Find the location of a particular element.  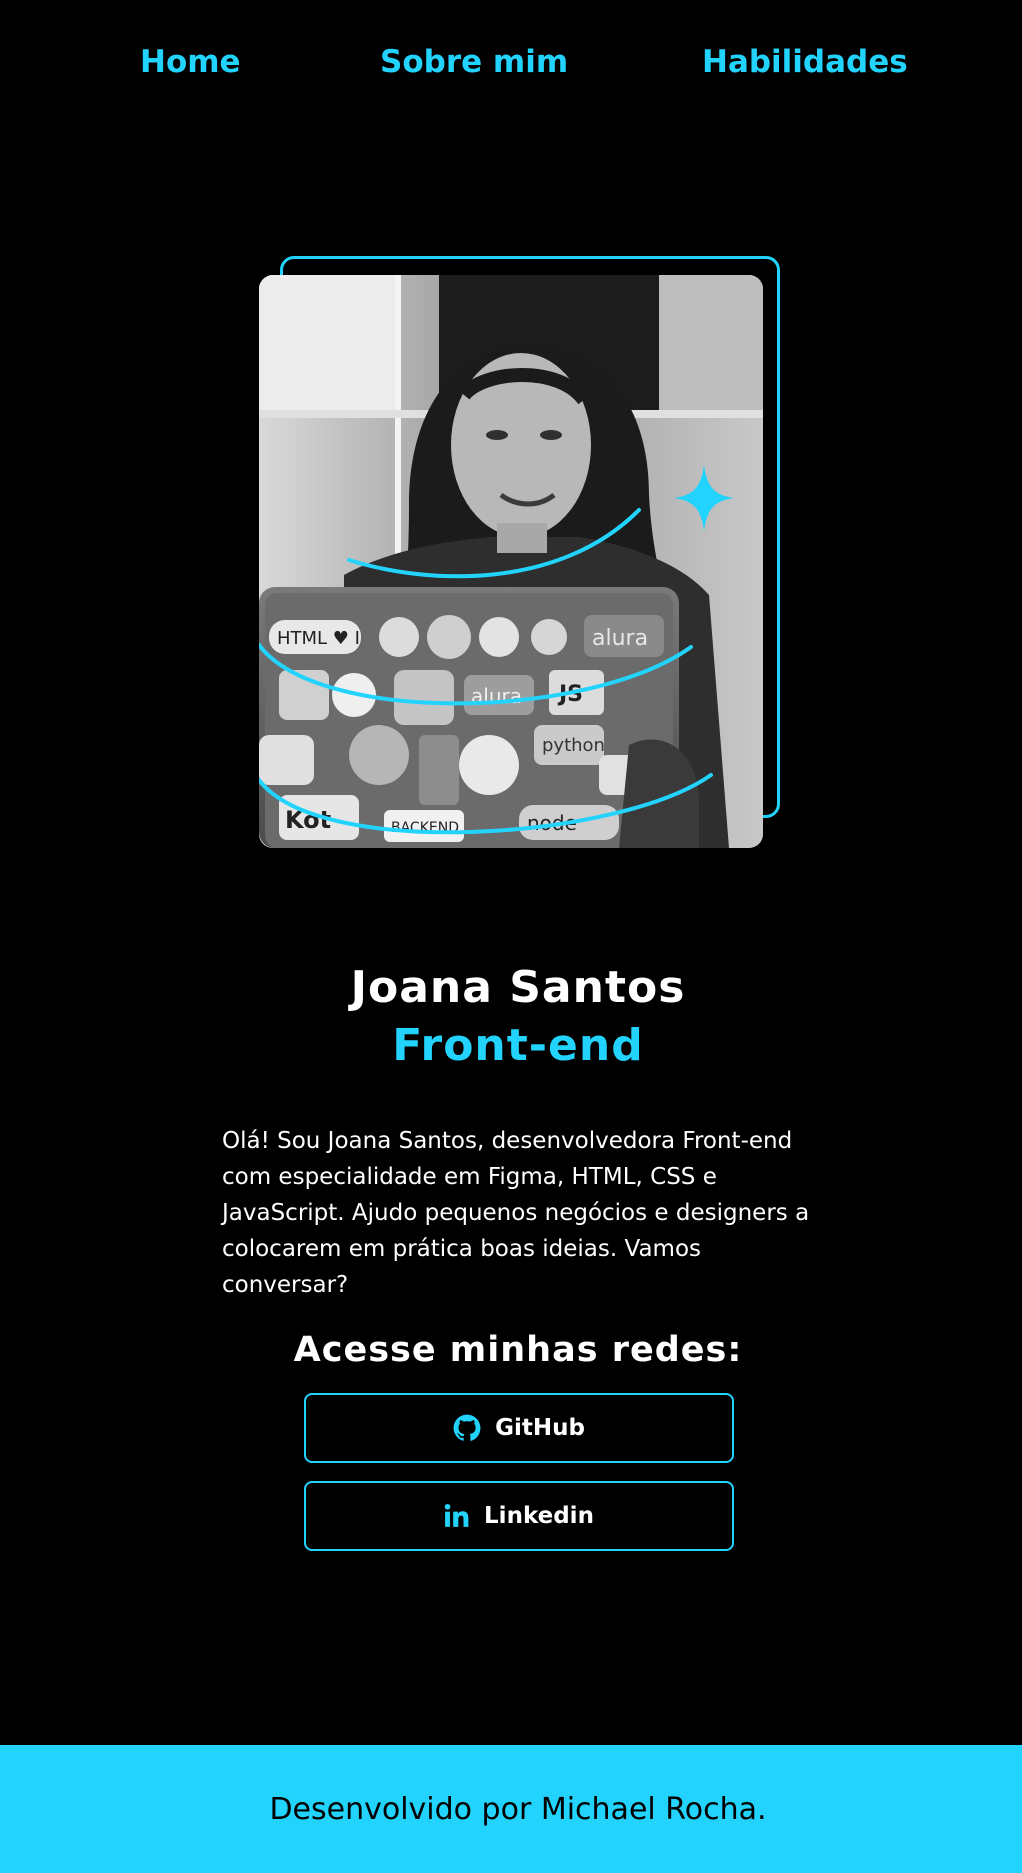

linkedin-button: Linkedin is located at coordinates (519, 1516).